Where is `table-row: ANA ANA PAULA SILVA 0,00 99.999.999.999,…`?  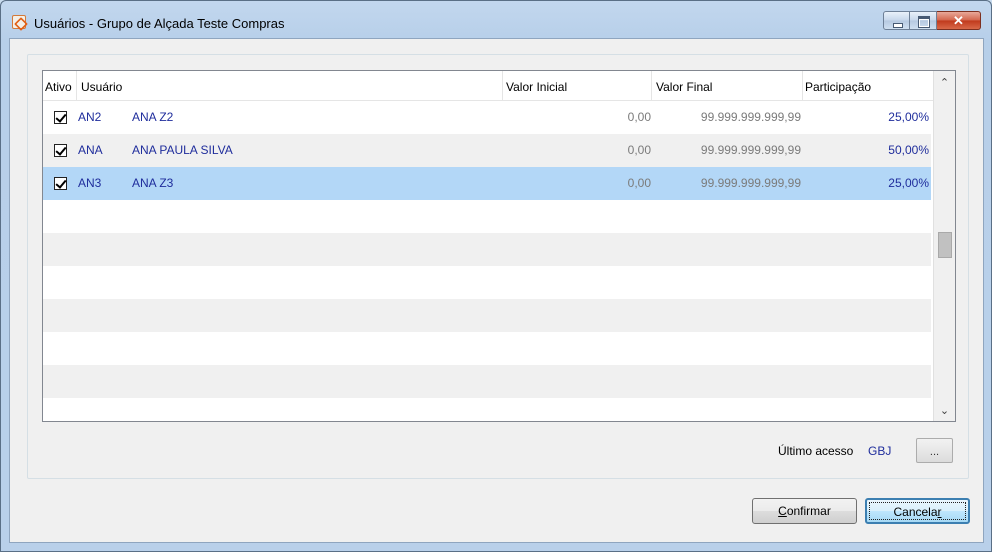 table-row: ANA ANA PAULA SILVA 0,00 99.999.999.999,… is located at coordinates (487, 150).